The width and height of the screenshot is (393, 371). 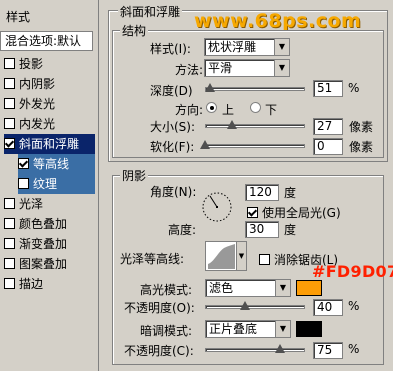 I want to click on style-item: 光泽, so click(x=49, y=204).